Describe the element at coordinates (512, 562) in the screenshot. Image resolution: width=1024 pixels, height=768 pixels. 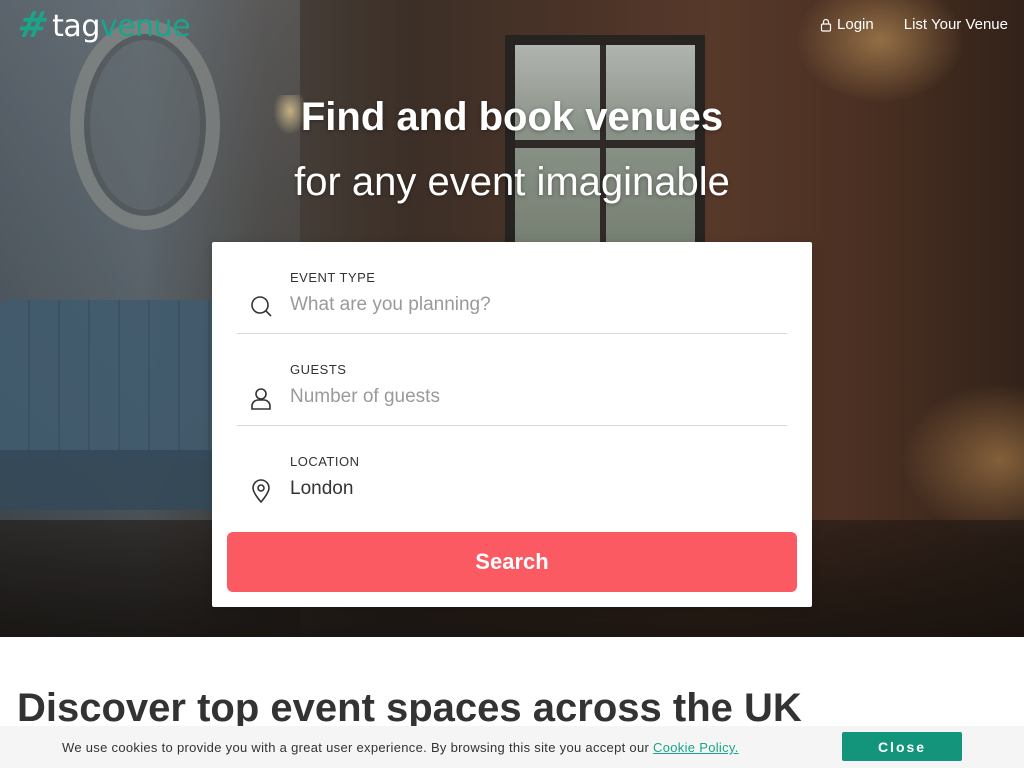
I see `search-button: Search` at that location.